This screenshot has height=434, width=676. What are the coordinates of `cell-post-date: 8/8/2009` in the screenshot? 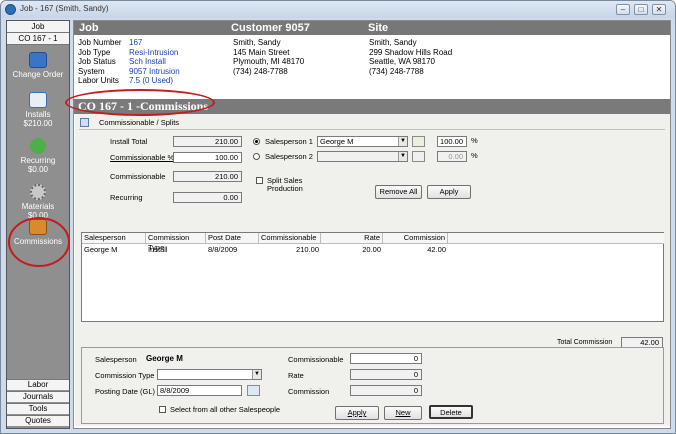 It's located at (223, 249).